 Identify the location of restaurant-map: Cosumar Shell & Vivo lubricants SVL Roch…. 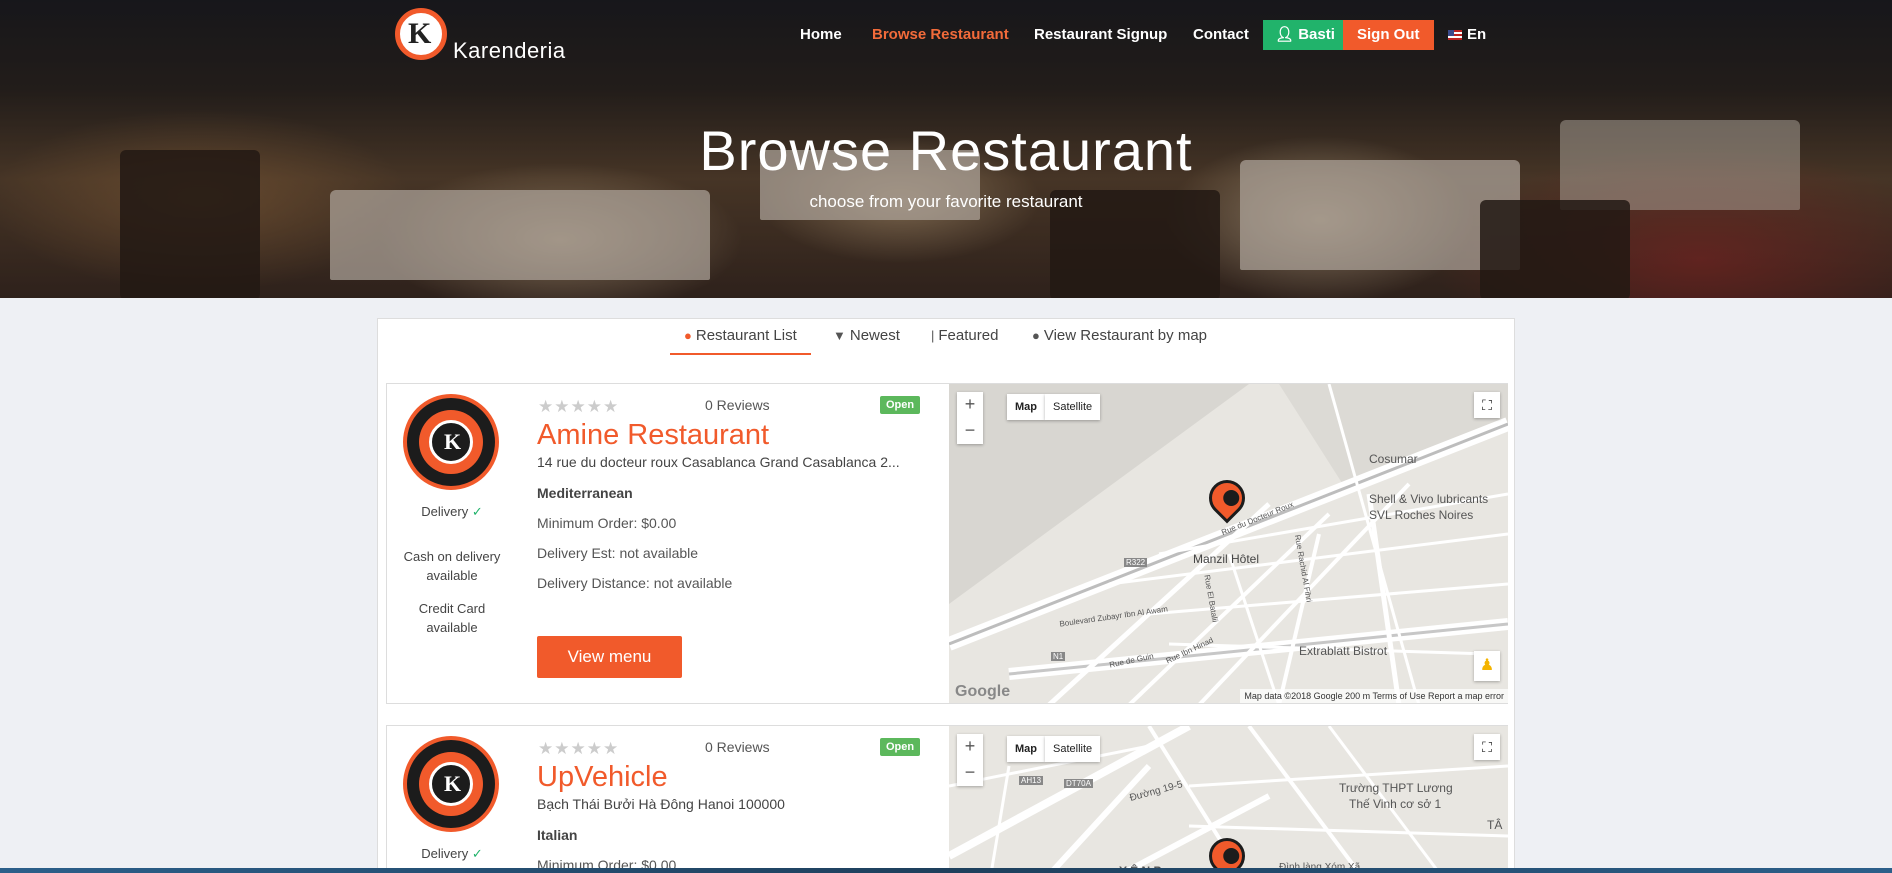
(1228, 543).